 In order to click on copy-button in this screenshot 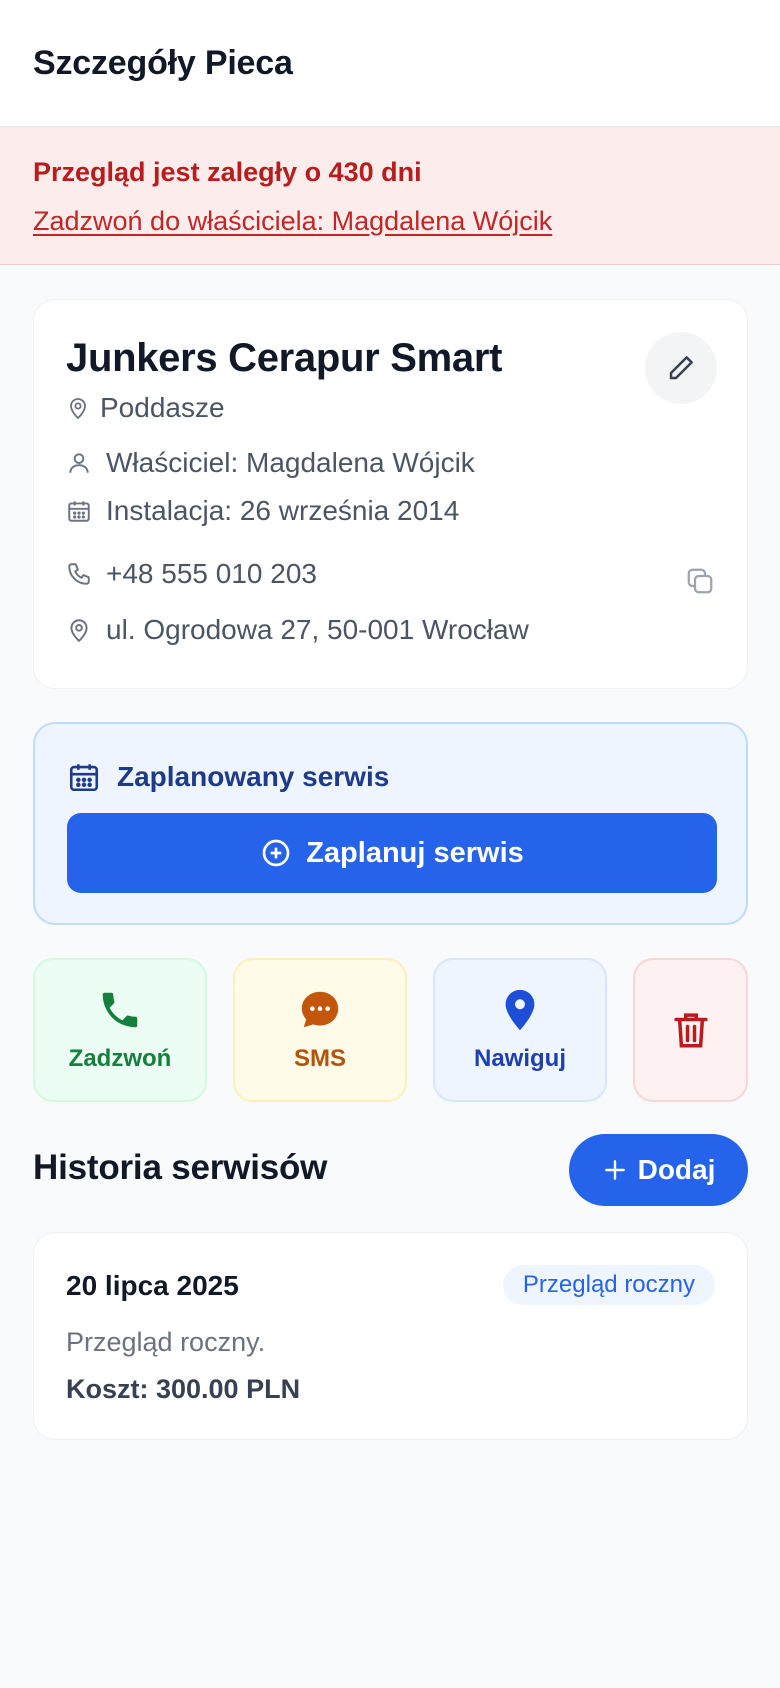, I will do `click(700, 583)`.